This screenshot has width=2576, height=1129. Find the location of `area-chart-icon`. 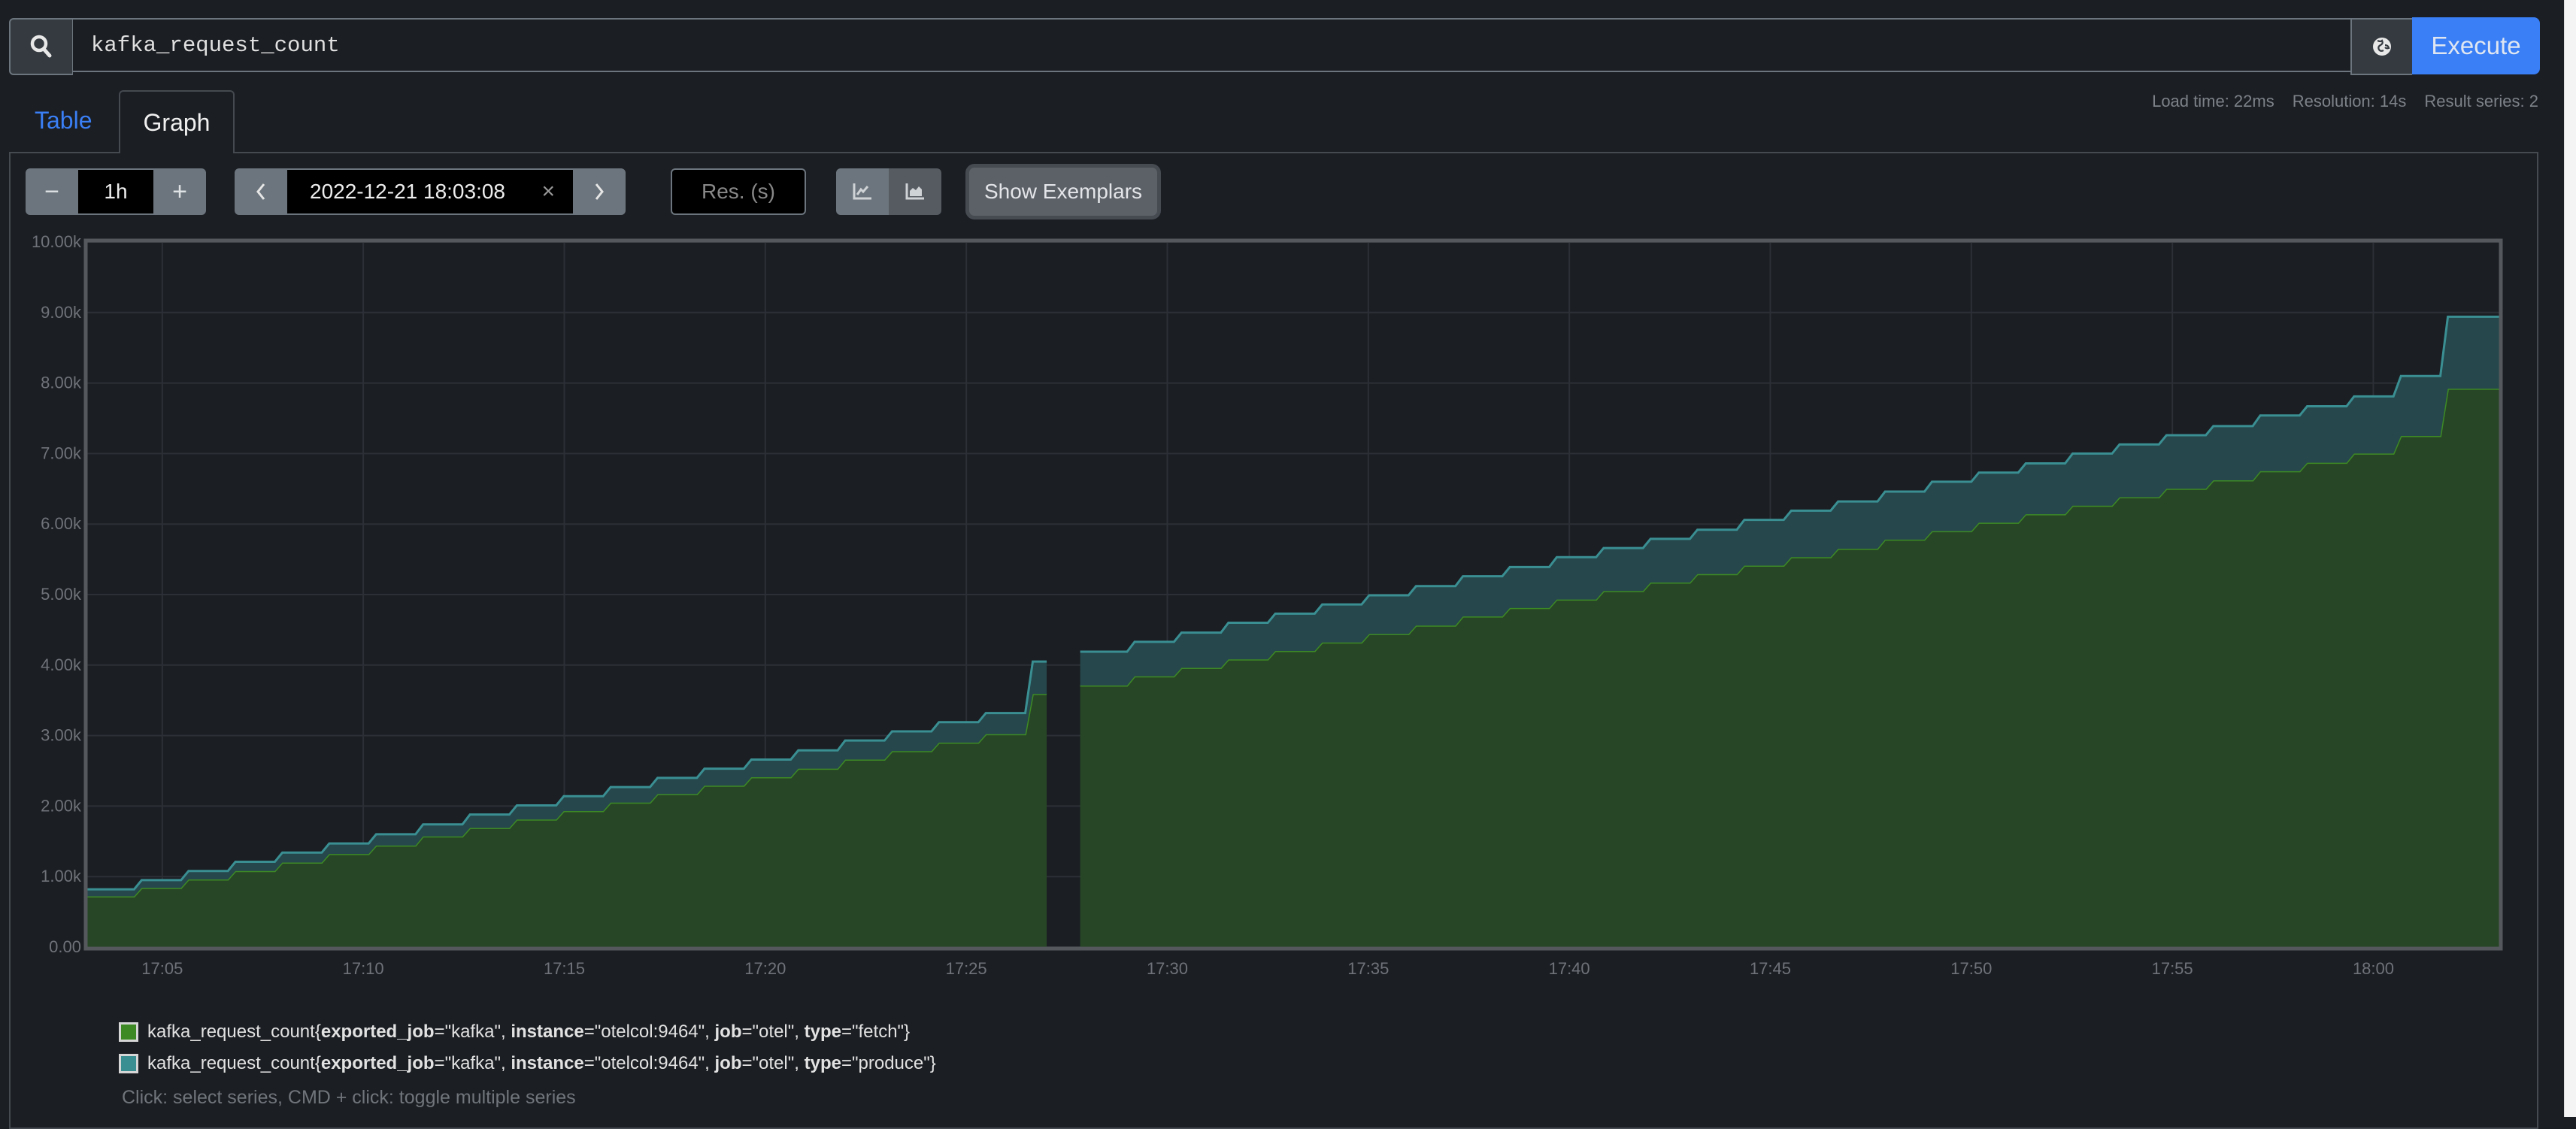

area-chart-icon is located at coordinates (914, 191).